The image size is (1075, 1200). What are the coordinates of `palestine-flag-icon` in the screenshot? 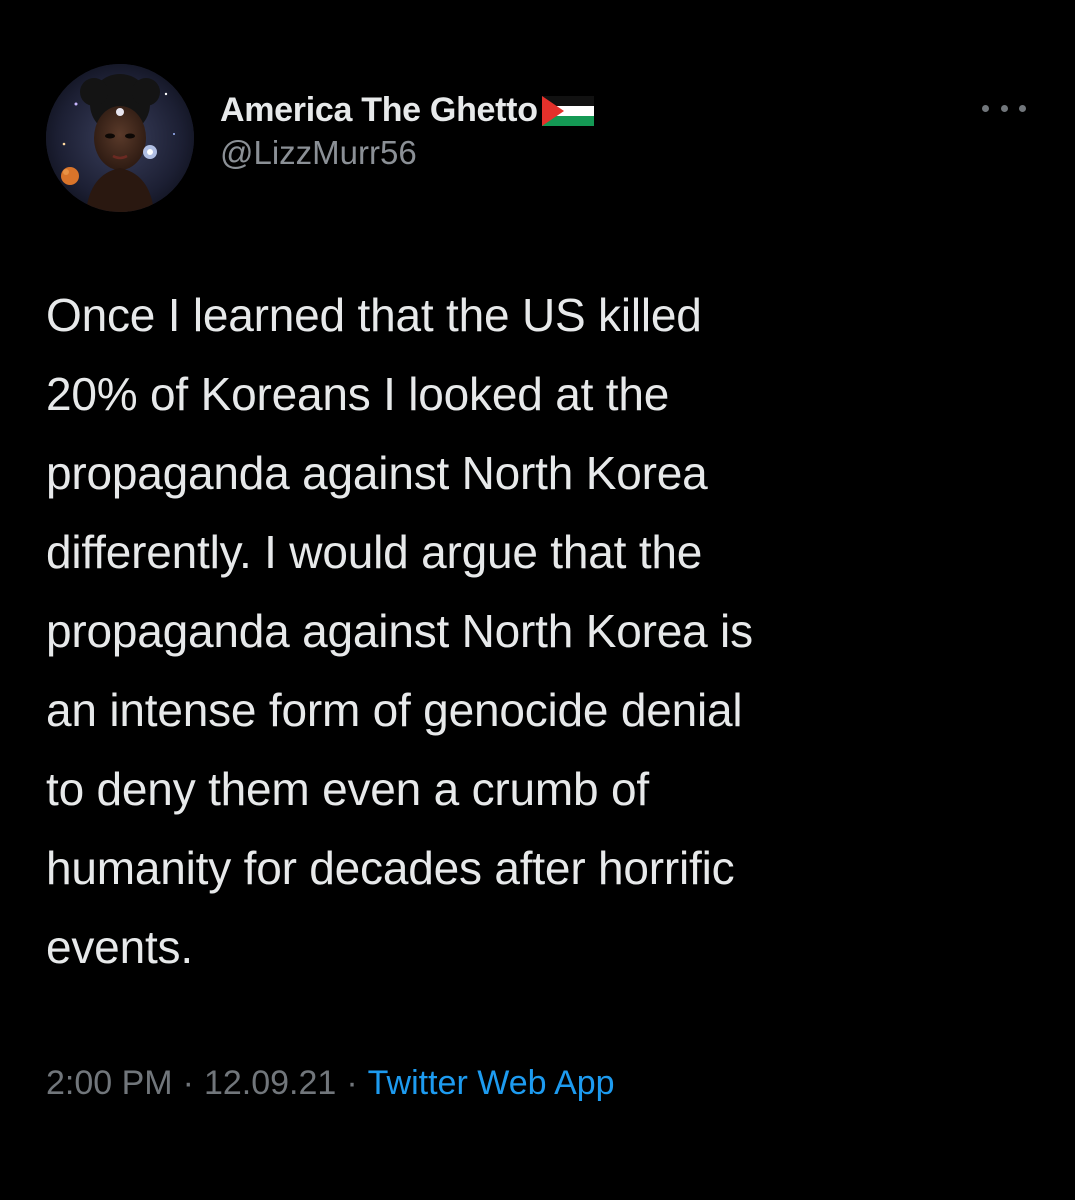 It's located at (567, 111).